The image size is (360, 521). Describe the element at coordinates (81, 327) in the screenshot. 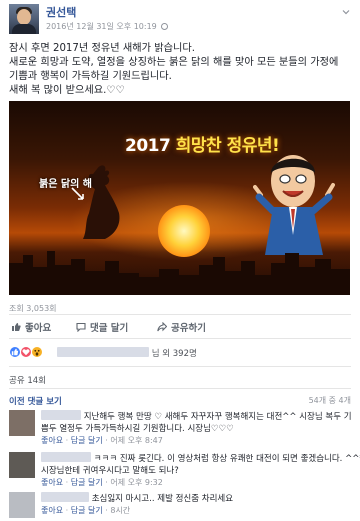

I see `comment-icon` at that location.